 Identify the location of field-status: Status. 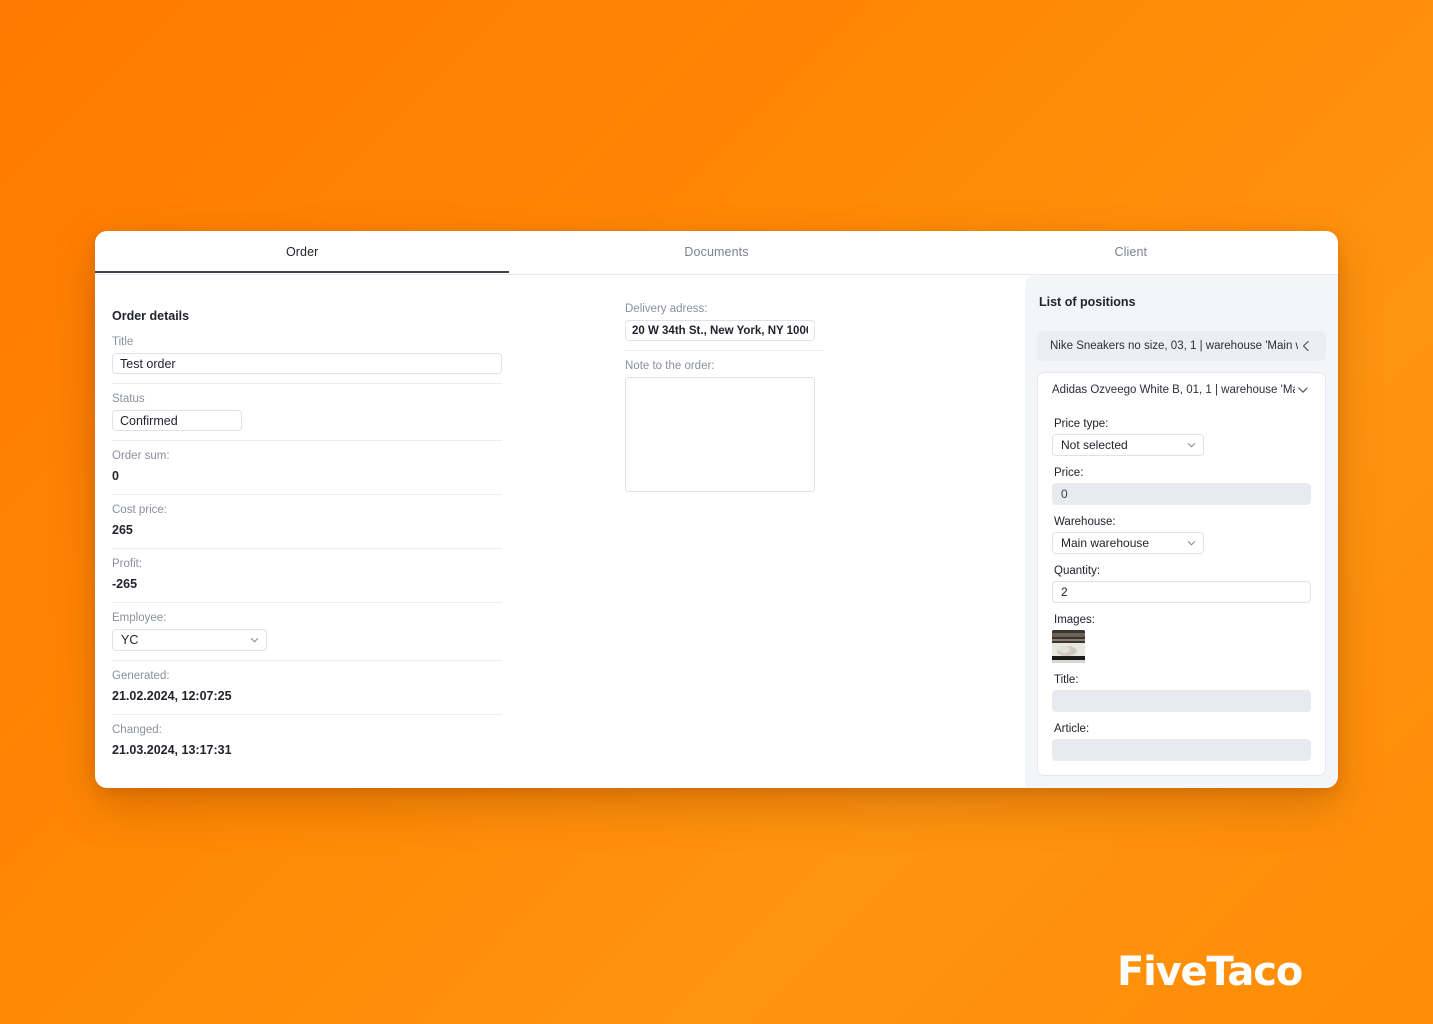
(307, 417).